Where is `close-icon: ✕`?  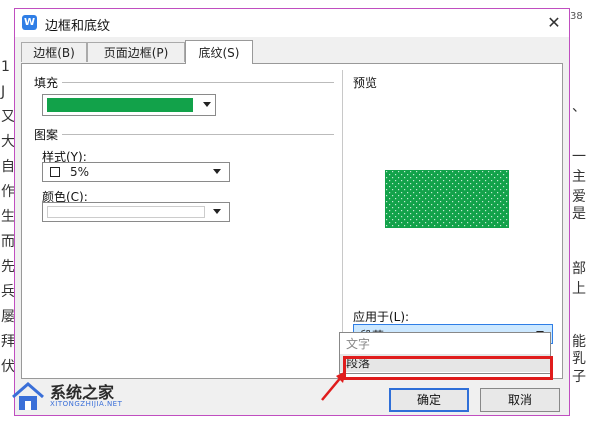
close-icon: ✕ is located at coordinates (554, 23).